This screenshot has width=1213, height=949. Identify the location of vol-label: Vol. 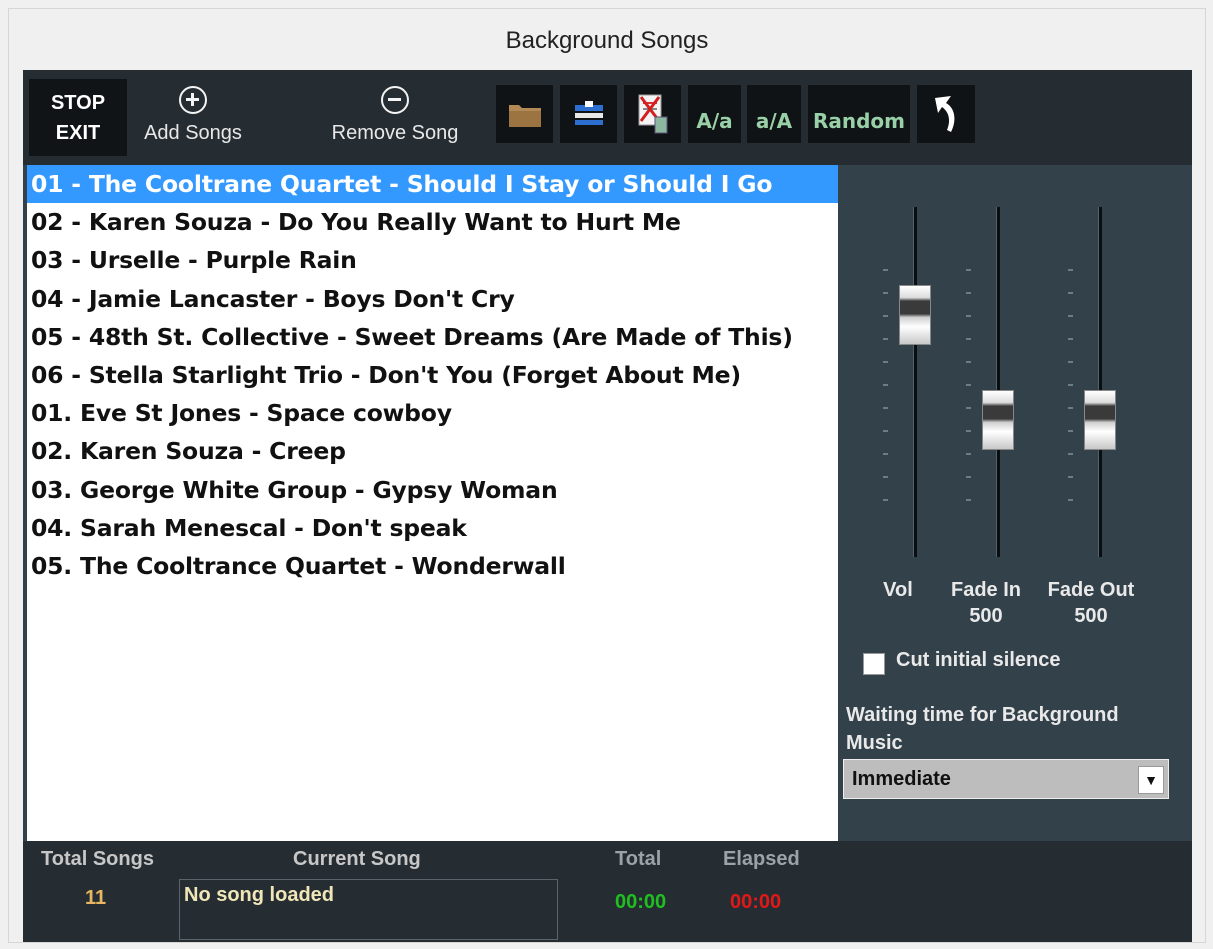
(898, 590).